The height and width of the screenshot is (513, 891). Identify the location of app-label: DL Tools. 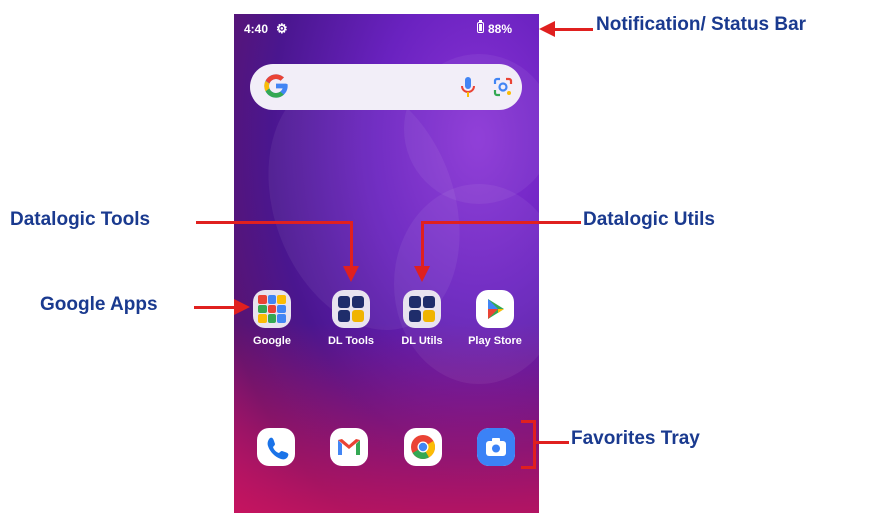
(351, 341).